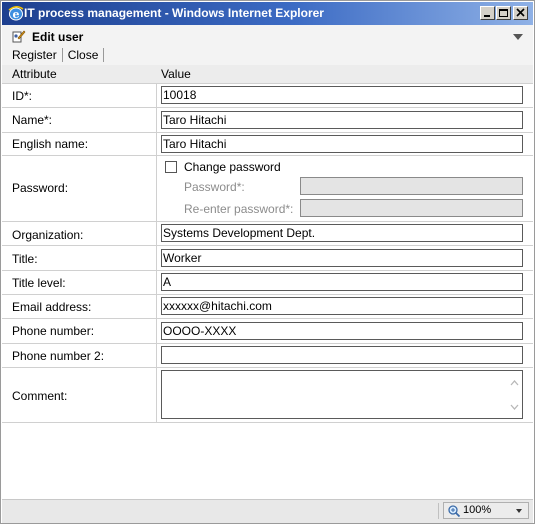 The image size is (535, 524). What do you see at coordinates (83, 55) in the screenshot?
I see `close-button: Close` at bounding box center [83, 55].